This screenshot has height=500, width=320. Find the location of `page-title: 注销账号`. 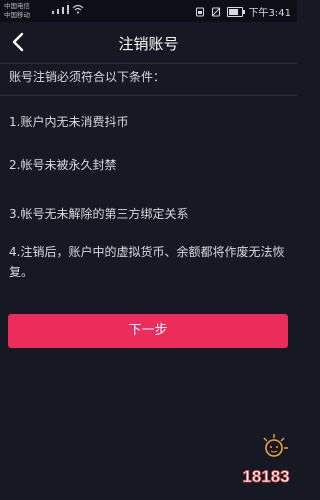

page-title: 注销账号 is located at coordinates (148, 44).